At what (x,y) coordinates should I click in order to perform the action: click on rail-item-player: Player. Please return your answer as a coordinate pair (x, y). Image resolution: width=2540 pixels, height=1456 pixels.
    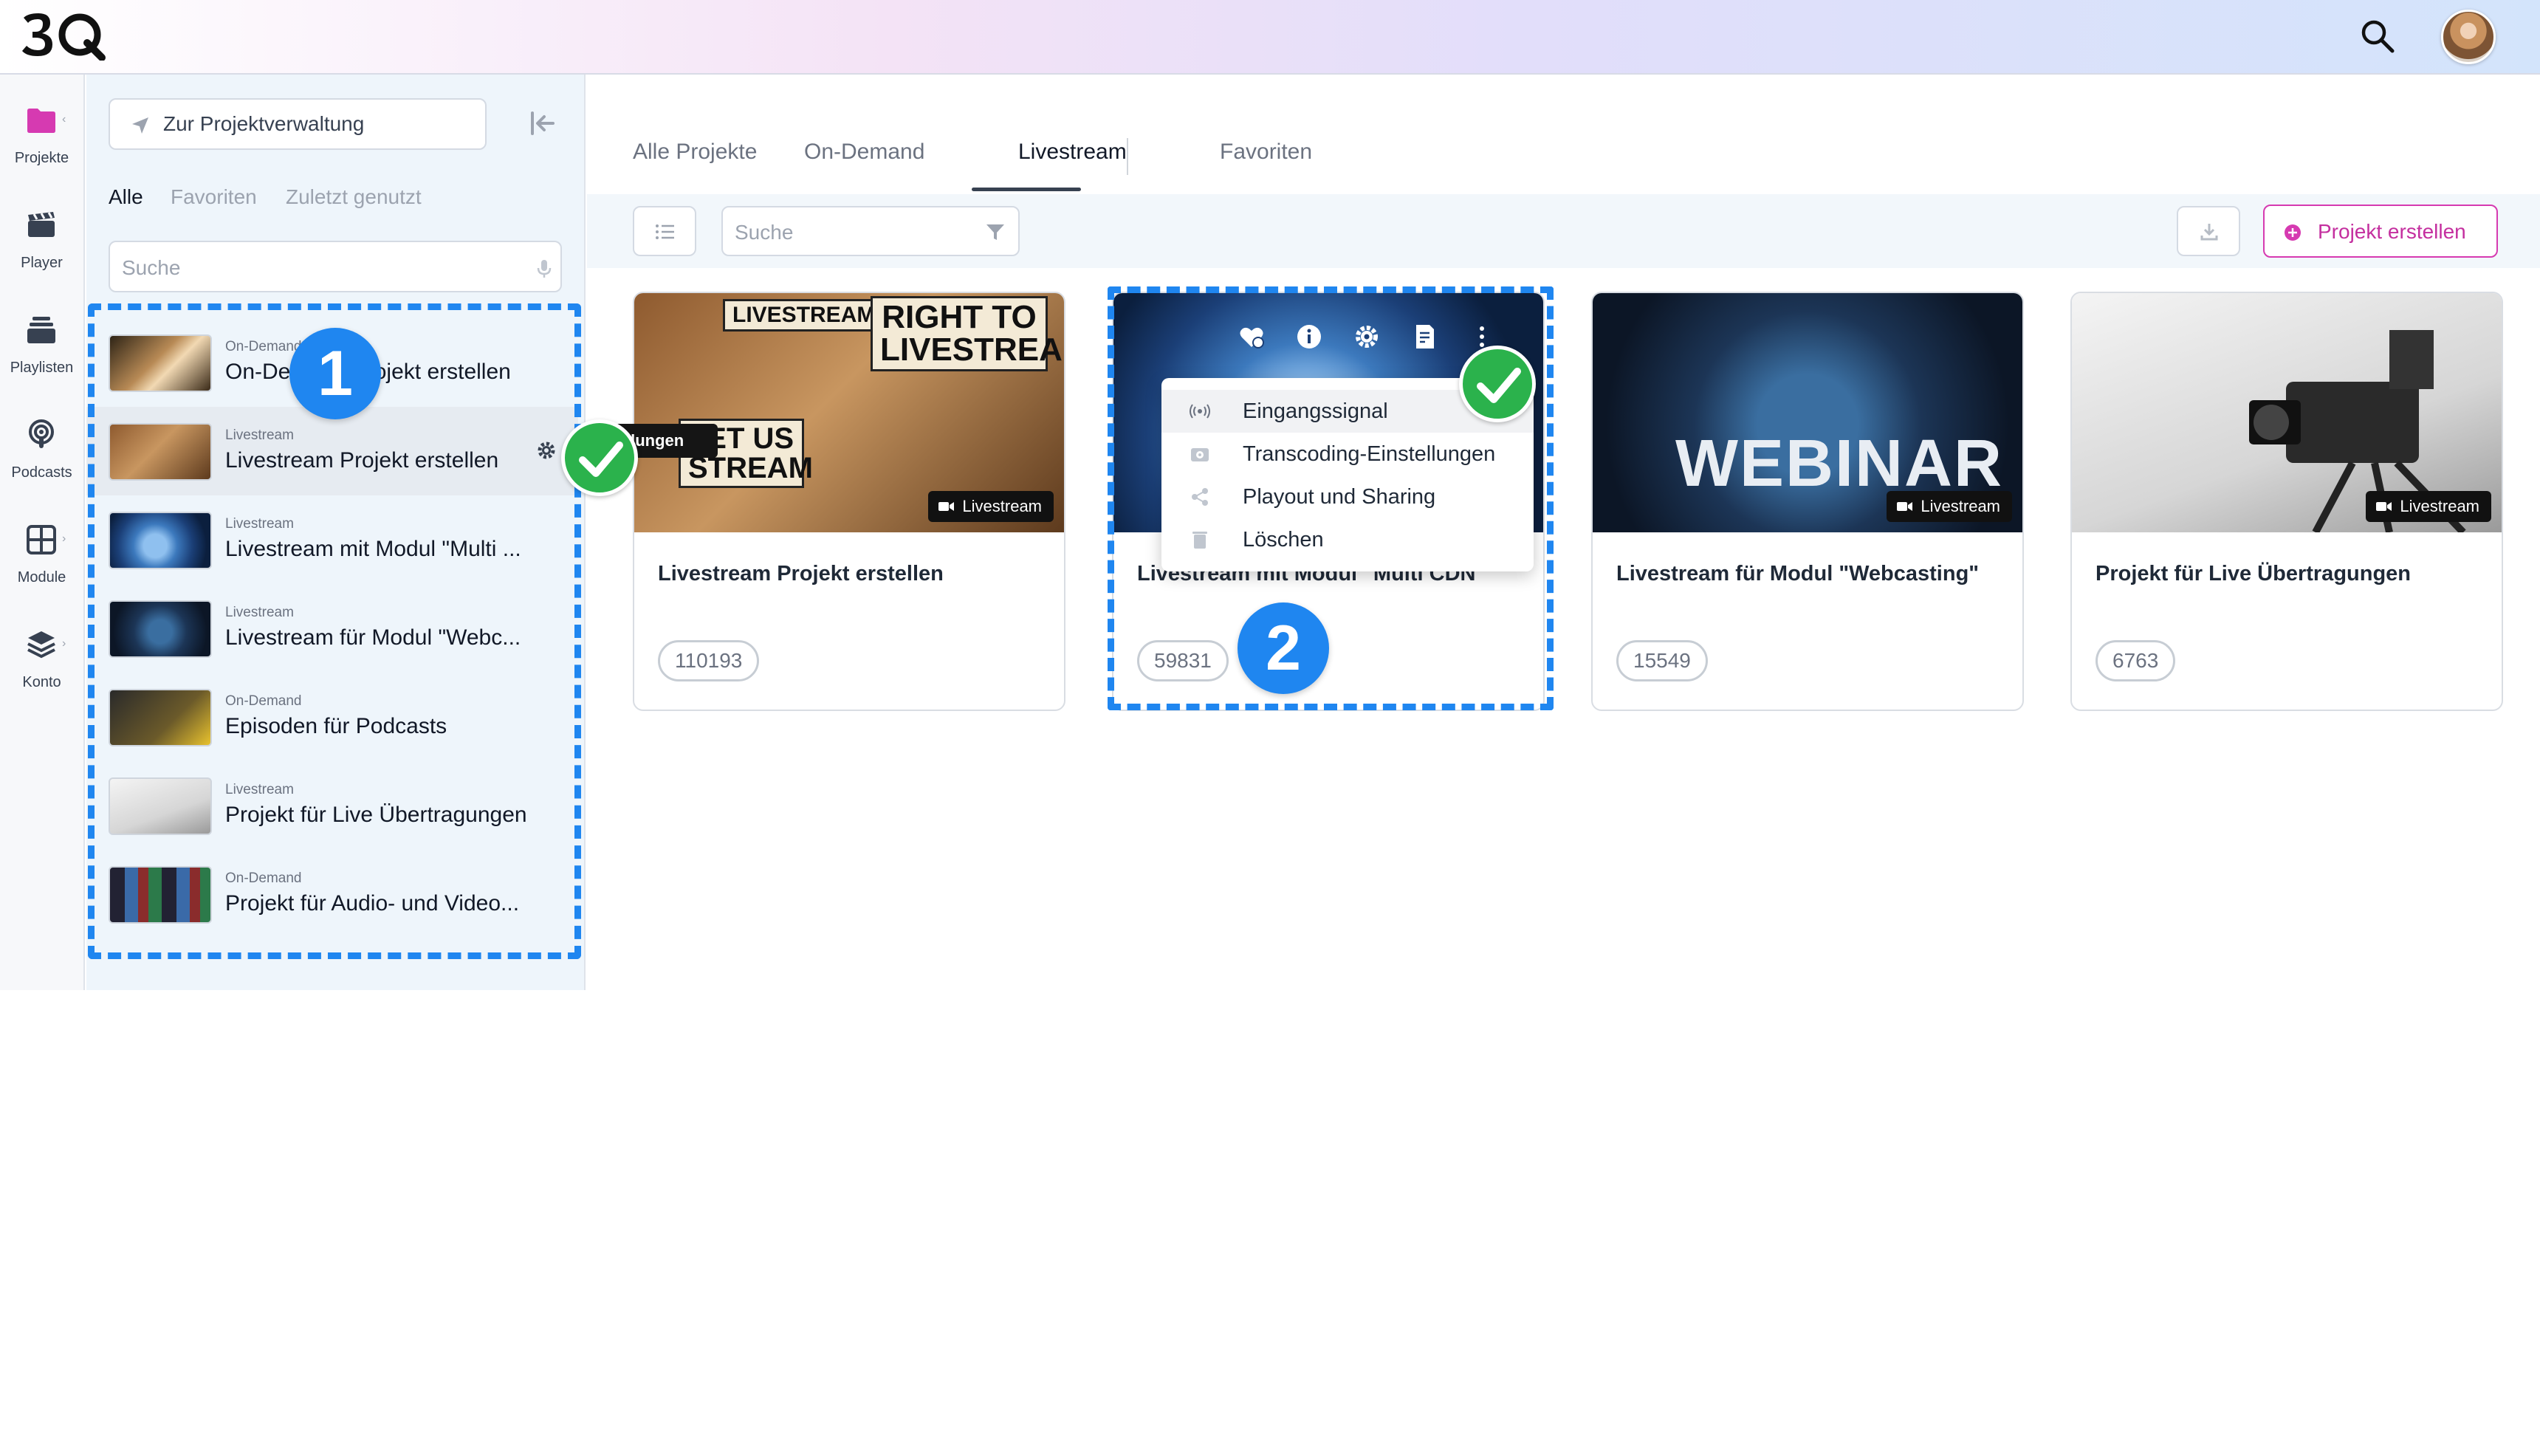
    Looking at the image, I should click on (41, 231).